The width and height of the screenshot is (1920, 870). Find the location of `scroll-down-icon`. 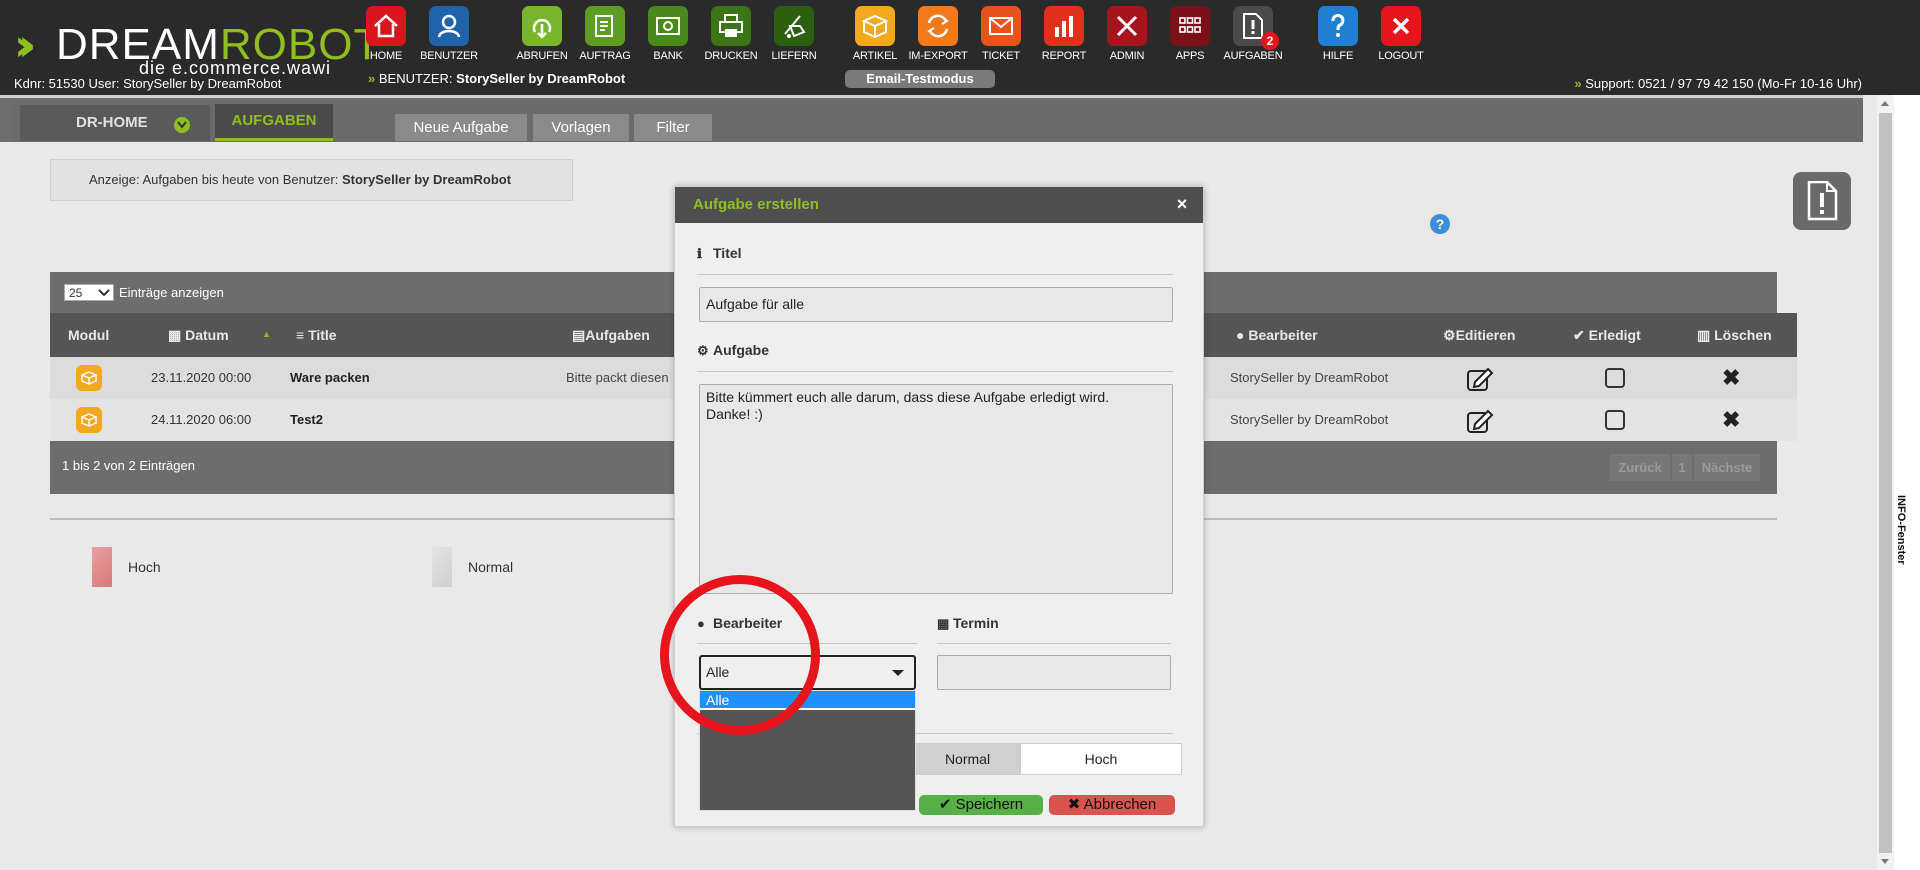

scroll-down-icon is located at coordinates (1885, 861).